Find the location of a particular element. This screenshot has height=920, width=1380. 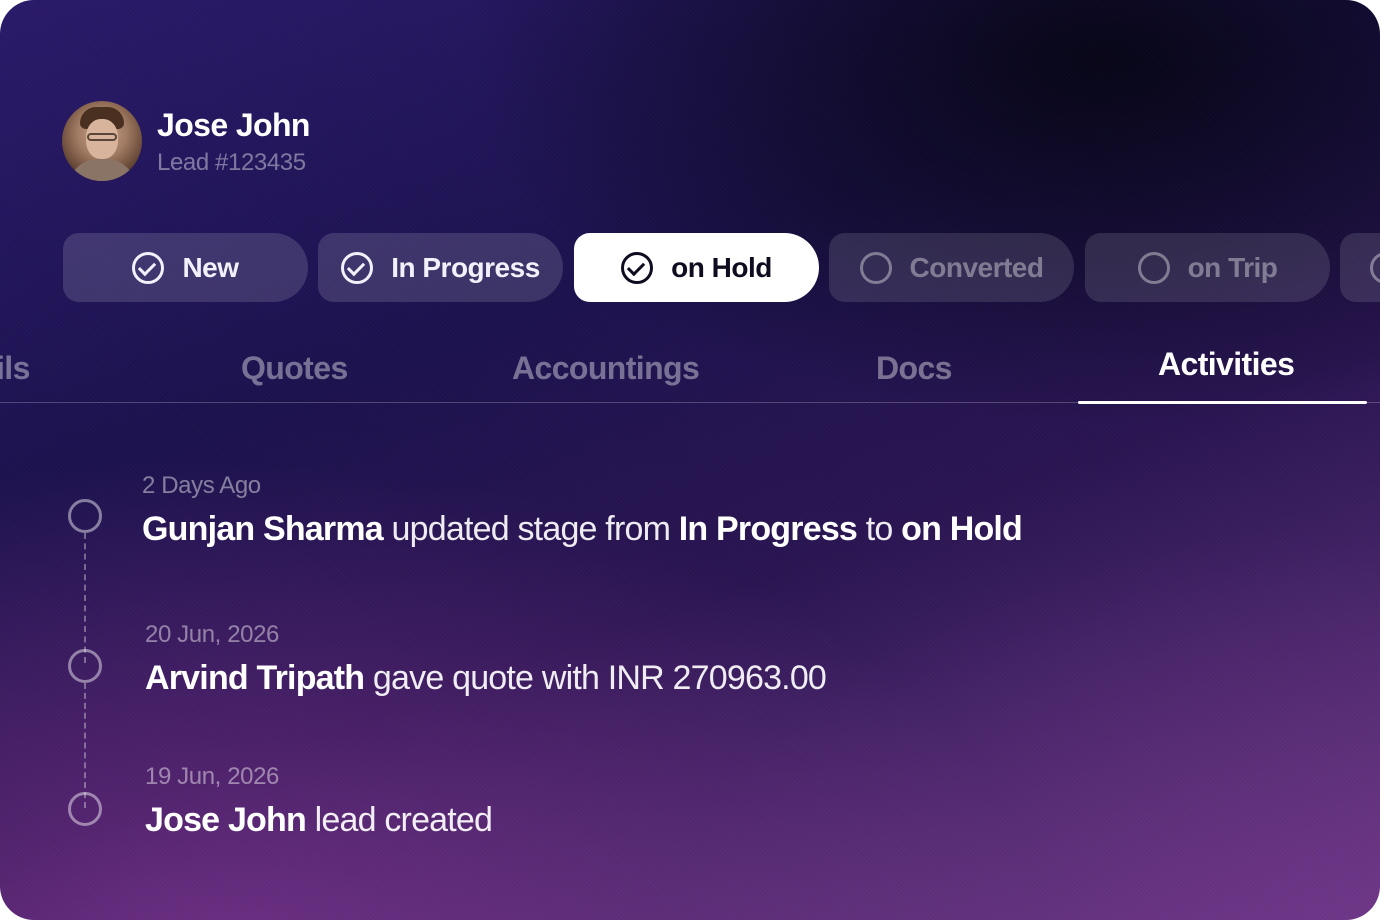

activity-item: 19 Jun, 2026 Jose John lead created is located at coordinates (319, 801).